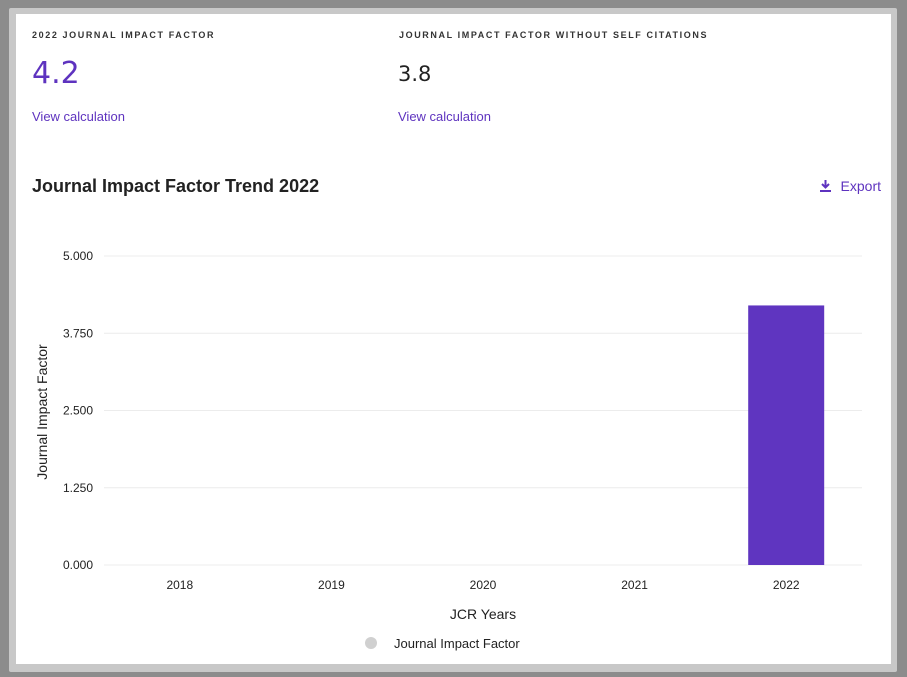 The width and height of the screenshot is (907, 677). I want to click on legend: Journal Impact Factor, so click(442, 643).